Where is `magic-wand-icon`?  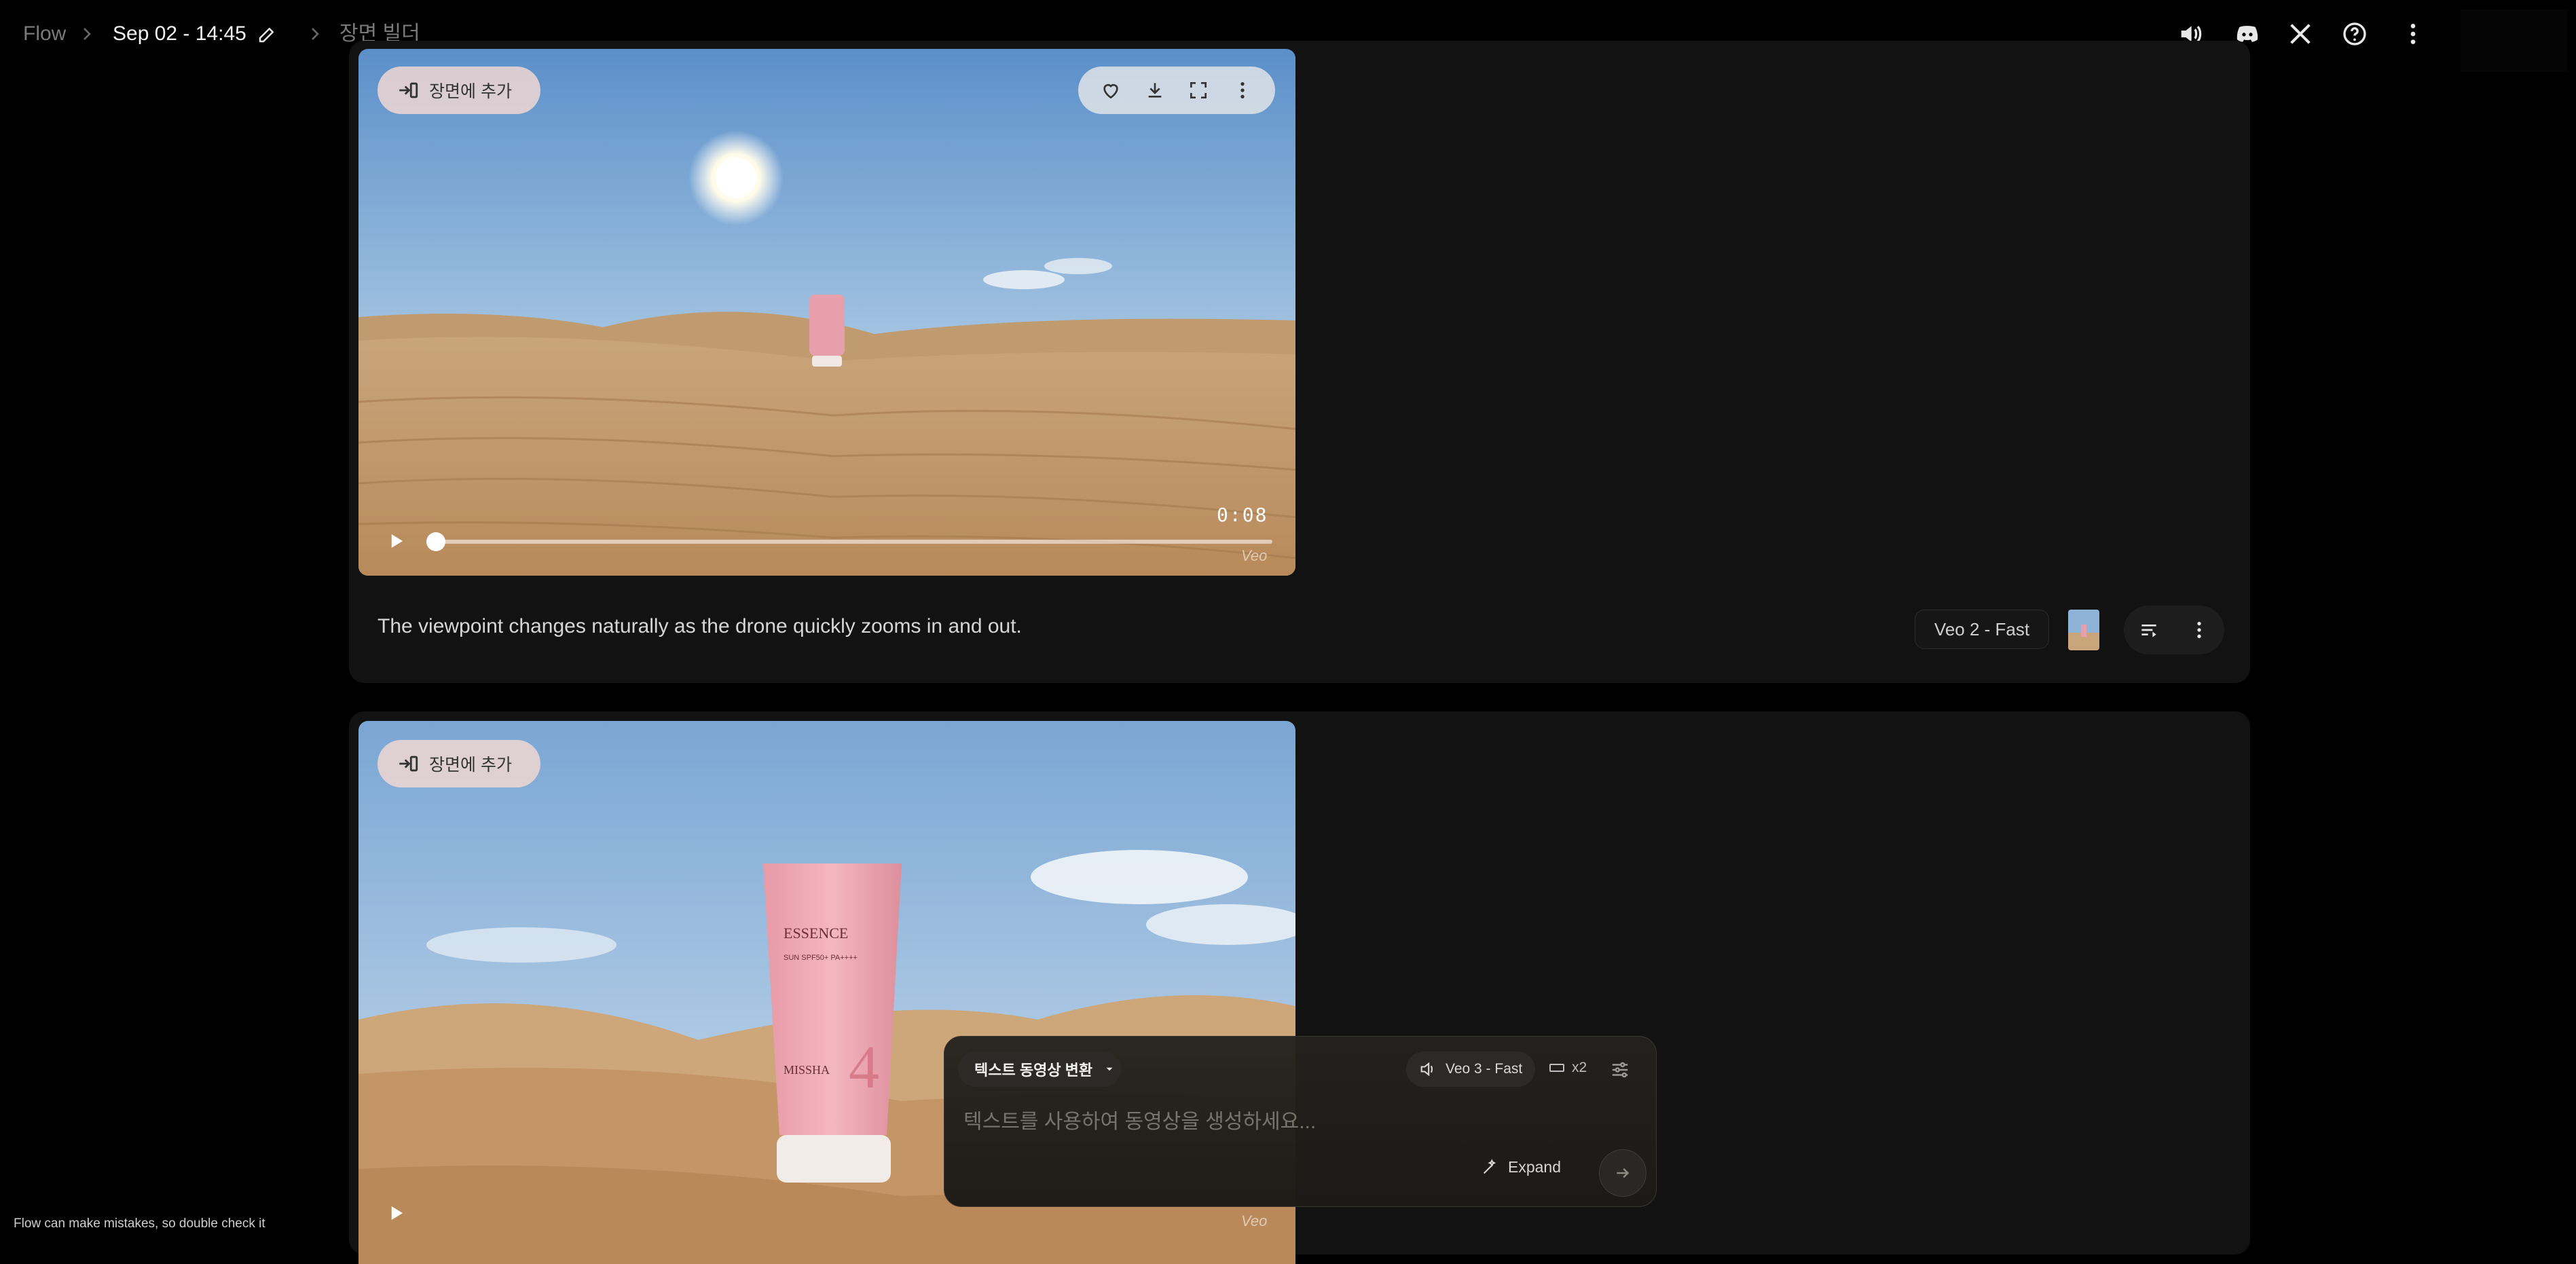
magic-wand-icon is located at coordinates (1489, 1166).